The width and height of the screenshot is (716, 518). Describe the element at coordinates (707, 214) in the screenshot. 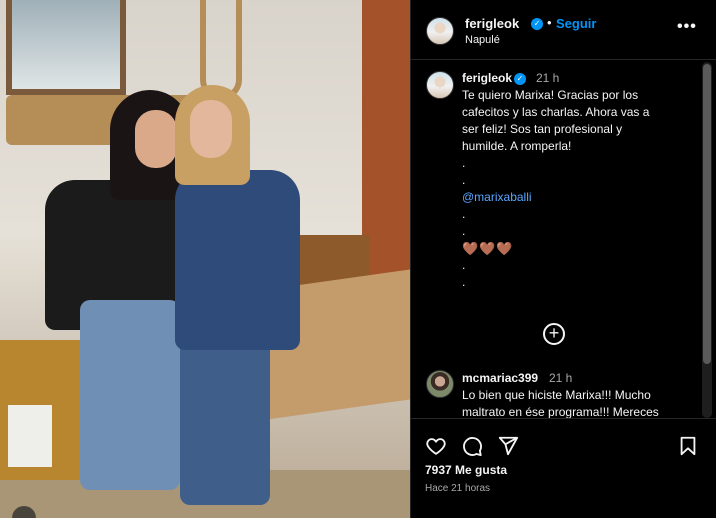

I see `comments-scrollbar-thumb` at that location.